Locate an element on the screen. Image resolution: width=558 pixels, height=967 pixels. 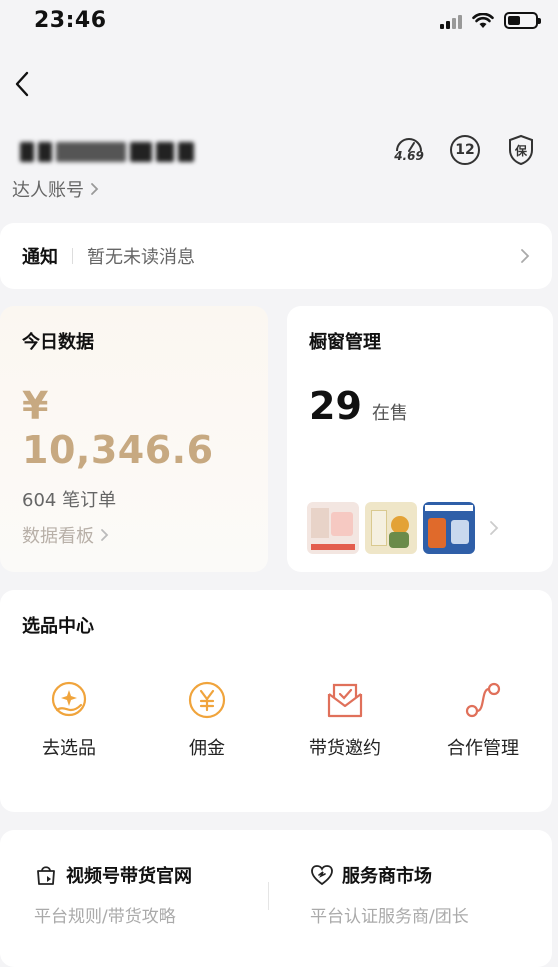
notice-divider is located at coordinates (72, 256).